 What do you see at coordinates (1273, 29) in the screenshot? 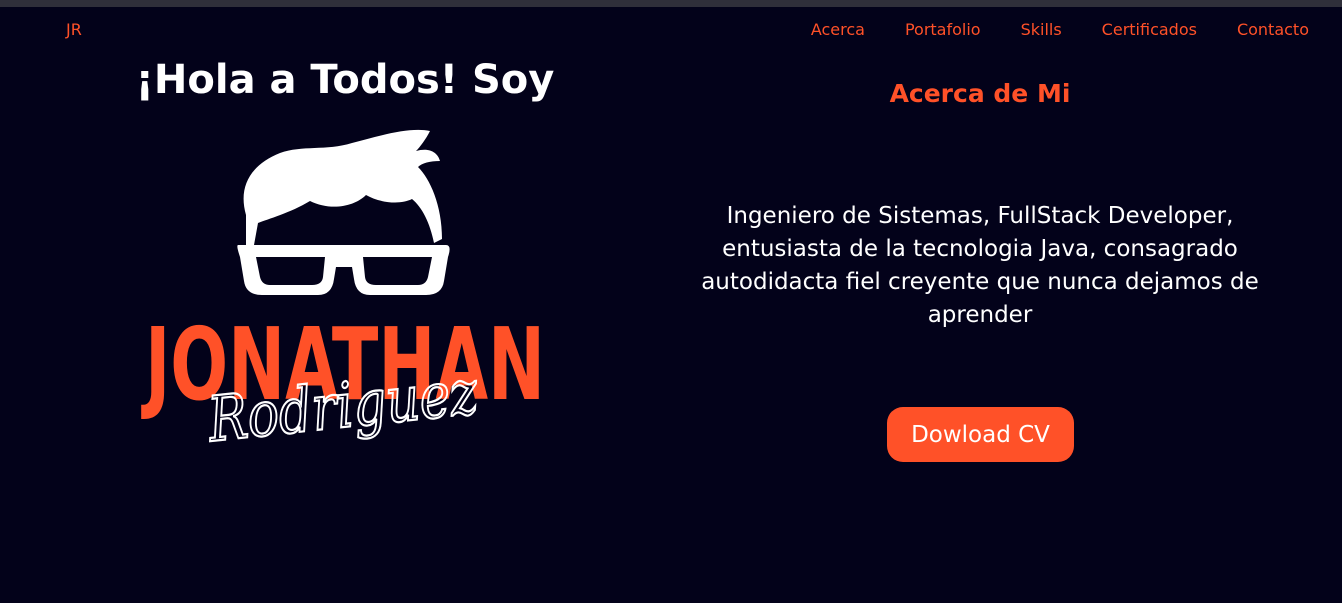
I see `nav-link-contacto: Contacto` at bounding box center [1273, 29].